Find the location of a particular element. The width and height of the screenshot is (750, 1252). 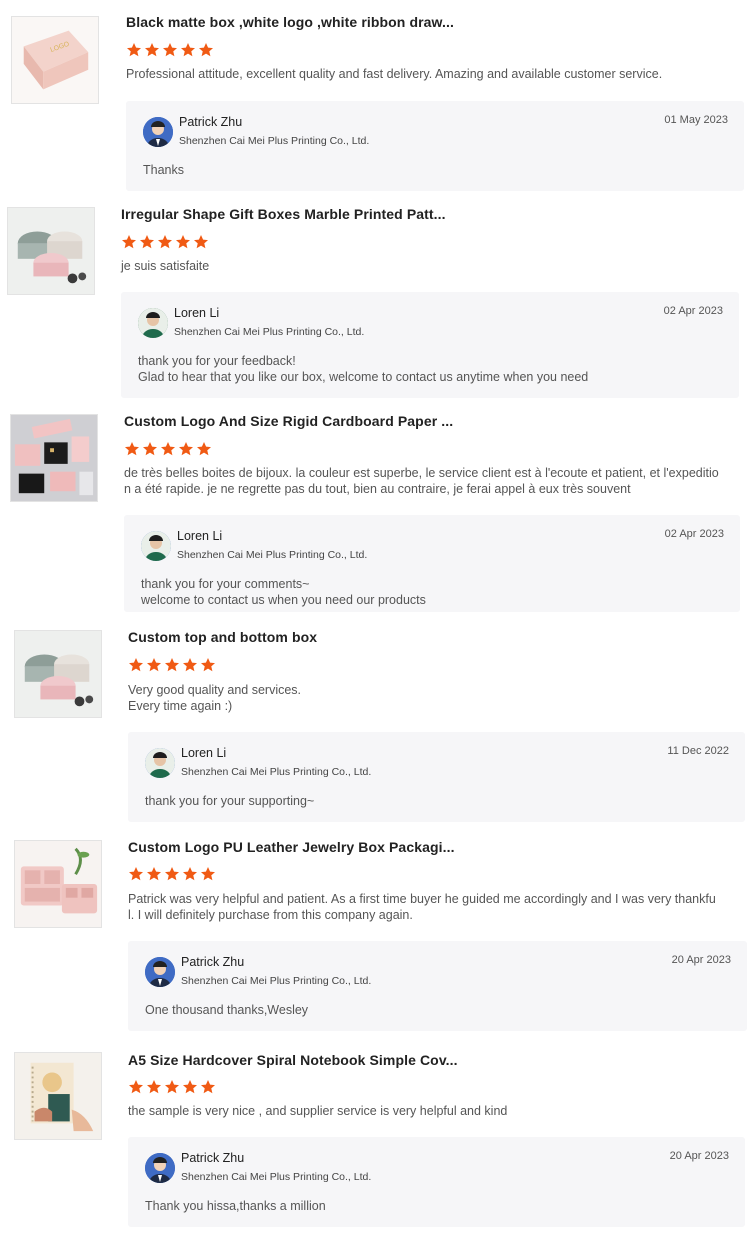

reply-date: 20 Apr 2023 is located at coordinates (699, 1156).